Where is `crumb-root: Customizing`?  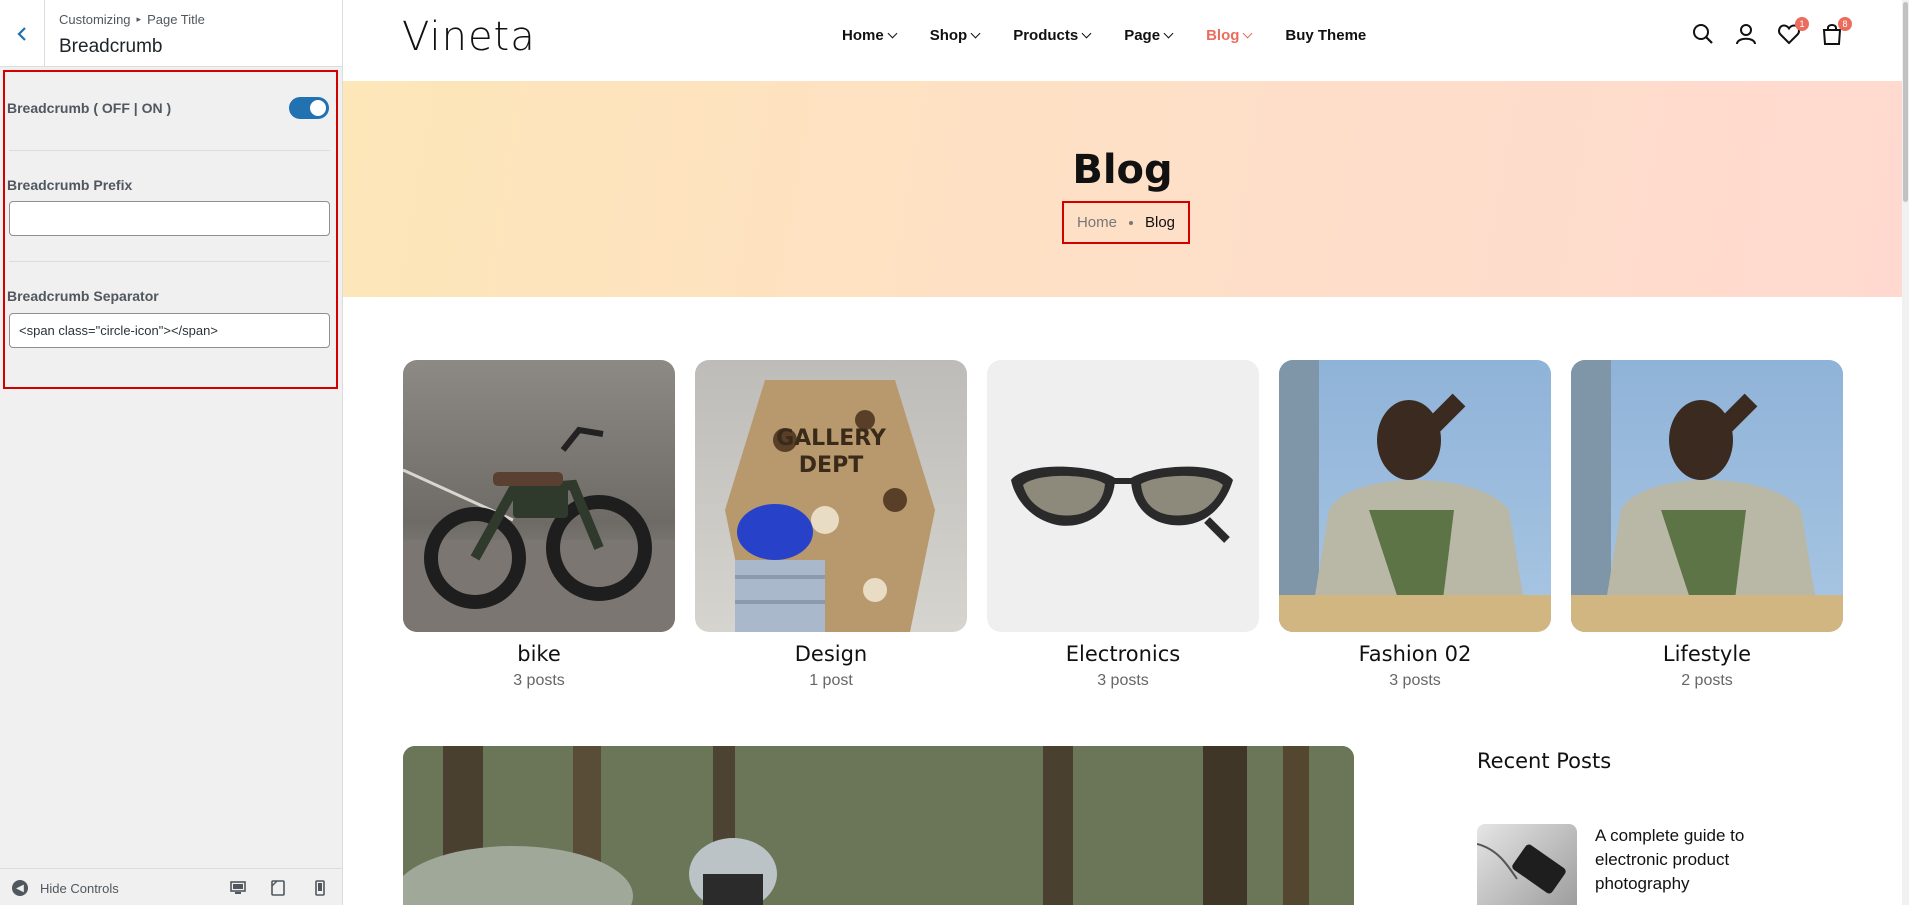
crumb-root: Customizing is located at coordinates (95, 19).